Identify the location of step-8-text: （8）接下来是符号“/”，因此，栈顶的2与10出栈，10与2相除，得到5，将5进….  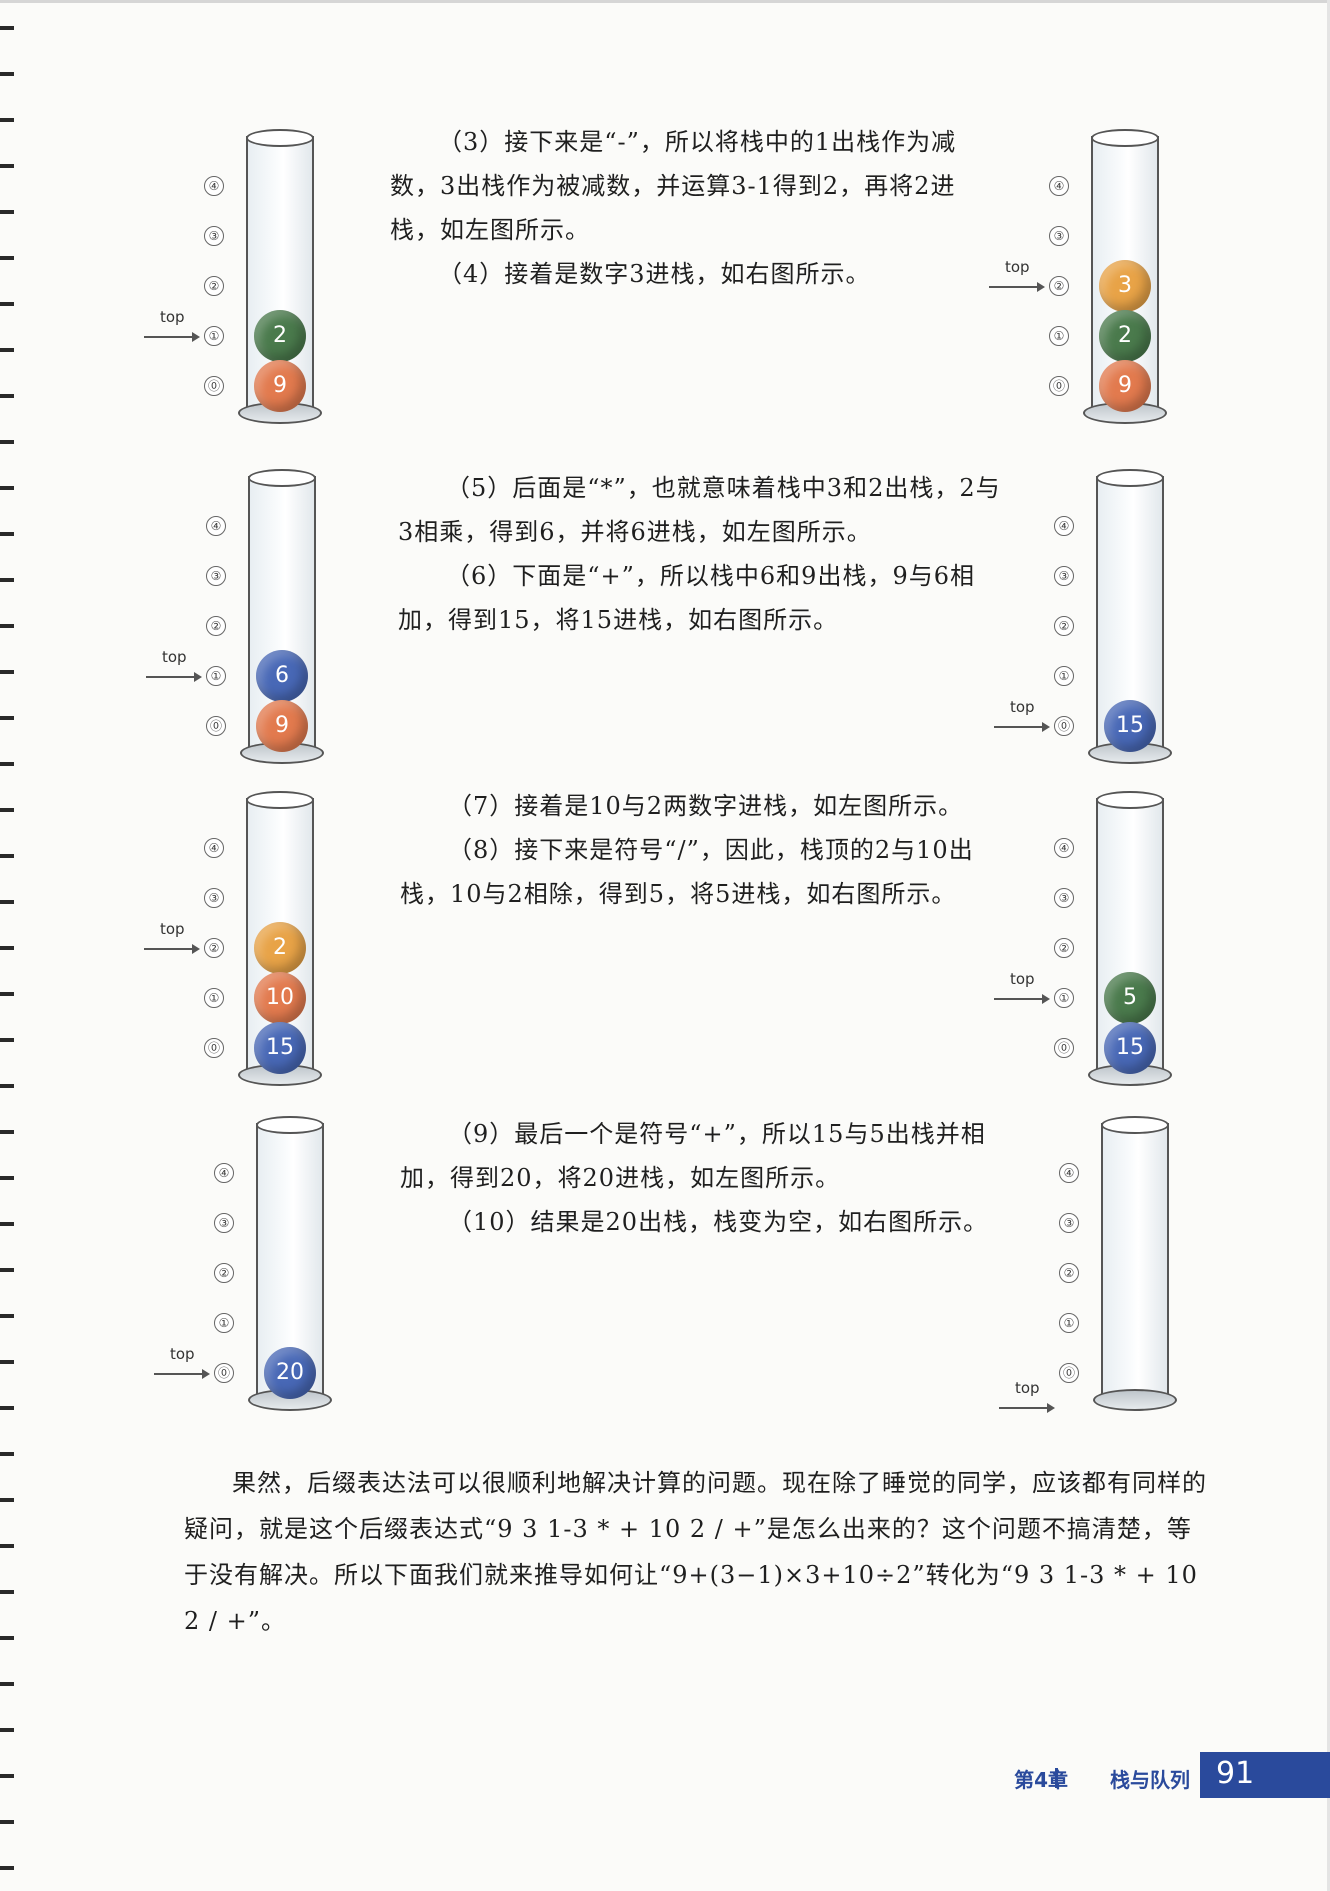
(687, 872).